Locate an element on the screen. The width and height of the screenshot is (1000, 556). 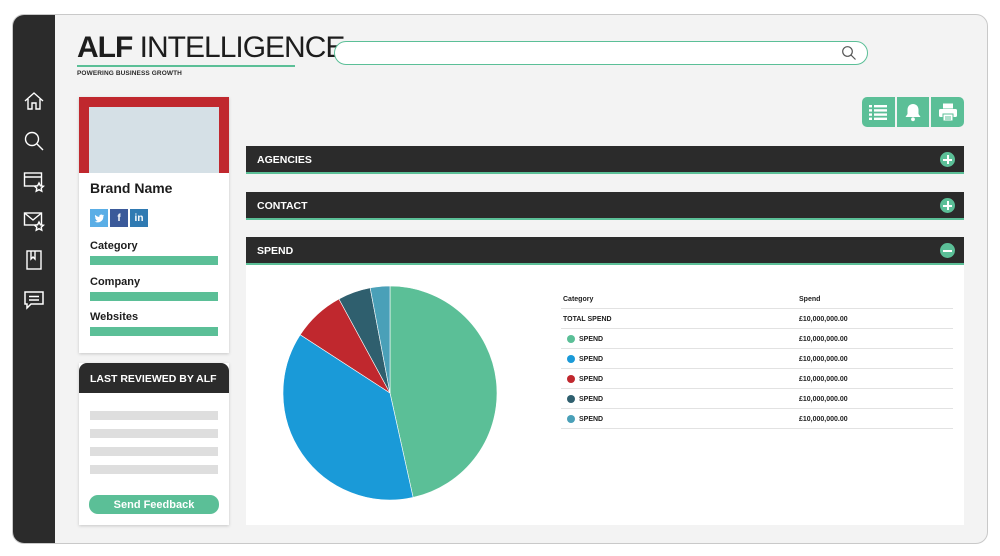
logo-bold: ALF is located at coordinates (105, 47).